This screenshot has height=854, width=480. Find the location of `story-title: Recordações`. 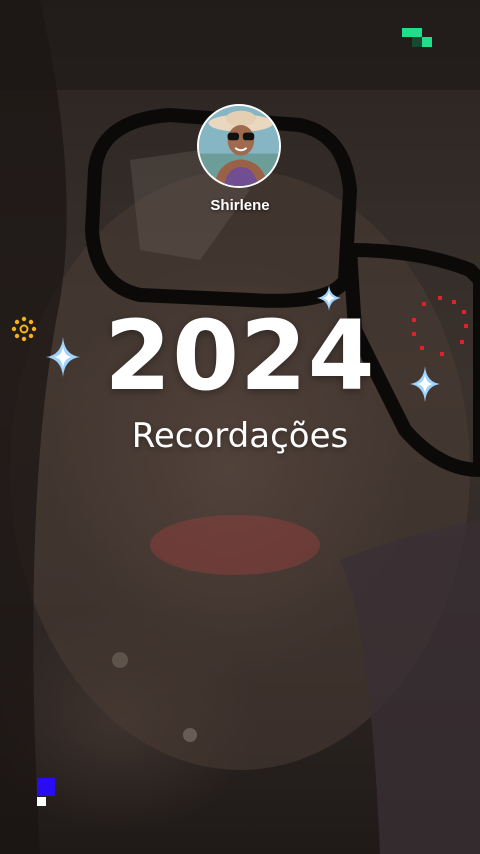

story-title: Recordações is located at coordinates (240, 436).